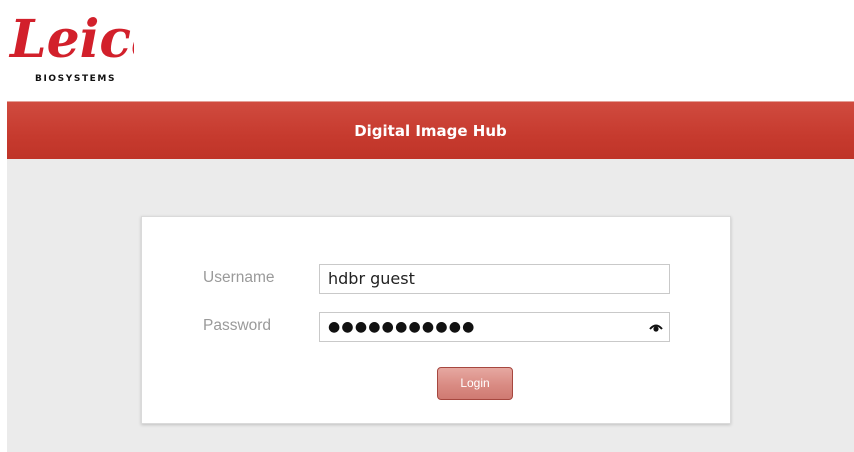 The image size is (854, 452). What do you see at coordinates (656, 327) in the screenshot?
I see `eye-icon` at bounding box center [656, 327].